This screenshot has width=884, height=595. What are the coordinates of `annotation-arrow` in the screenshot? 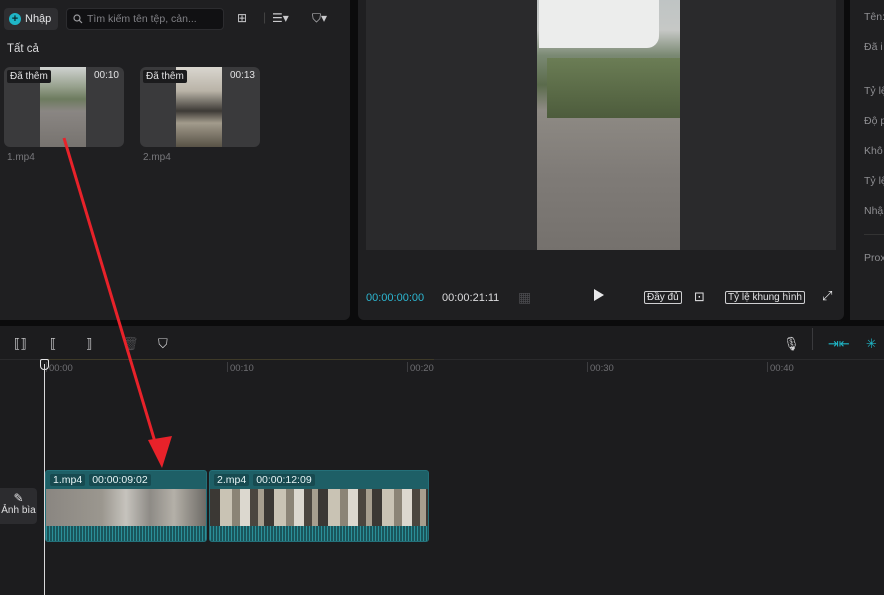 It's located at (117, 302).